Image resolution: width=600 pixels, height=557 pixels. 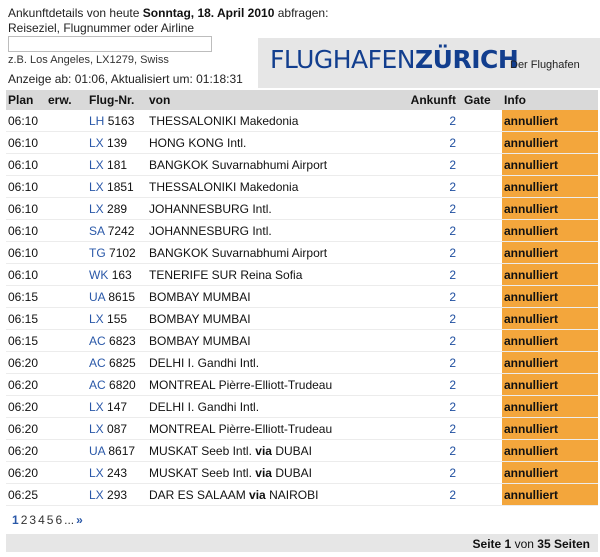 What do you see at coordinates (302, 296) in the screenshot?
I see `table-row: 06:15 UA 8615 BOMBAY MUMBAI 2 annulliert` at bounding box center [302, 296].